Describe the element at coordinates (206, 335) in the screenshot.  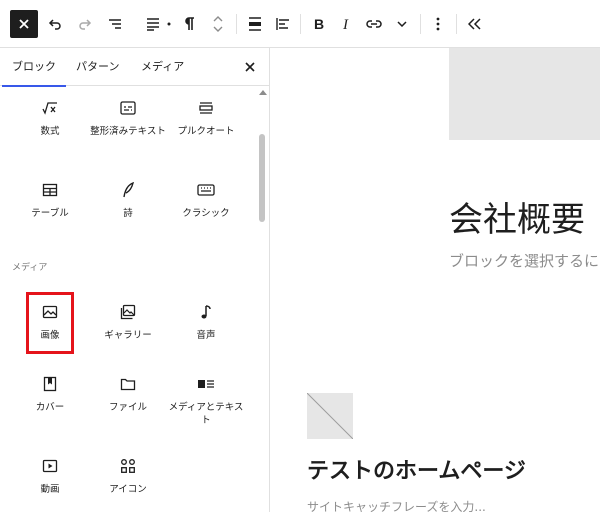
I see `block-label: 音声` at that location.